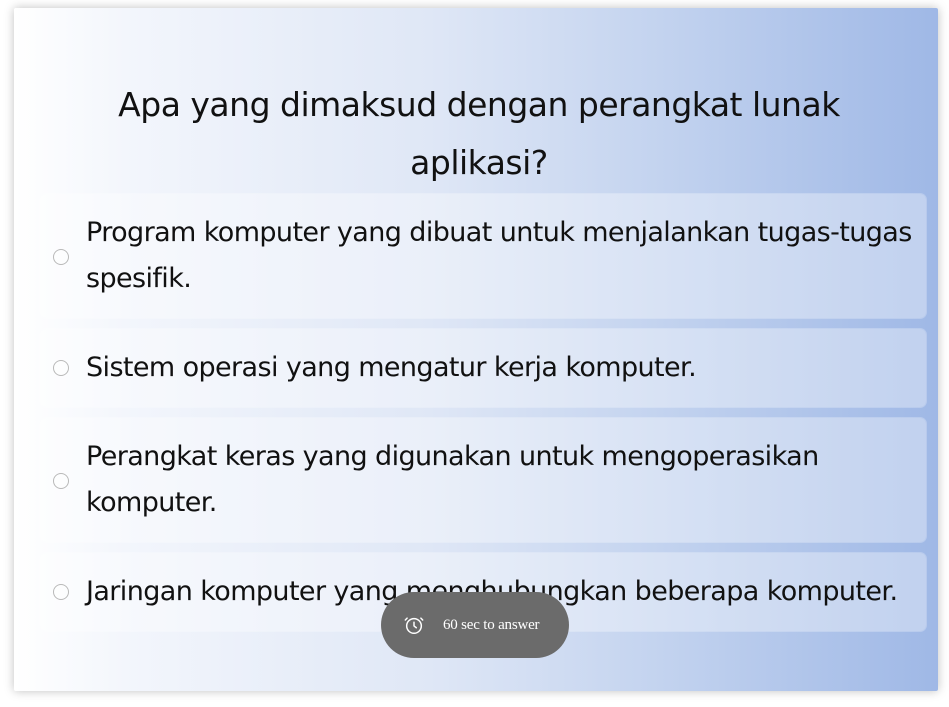 This screenshot has height=707, width=949. What do you see at coordinates (491, 624) in the screenshot?
I see `timer-label: 60 sec to answer` at bounding box center [491, 624].